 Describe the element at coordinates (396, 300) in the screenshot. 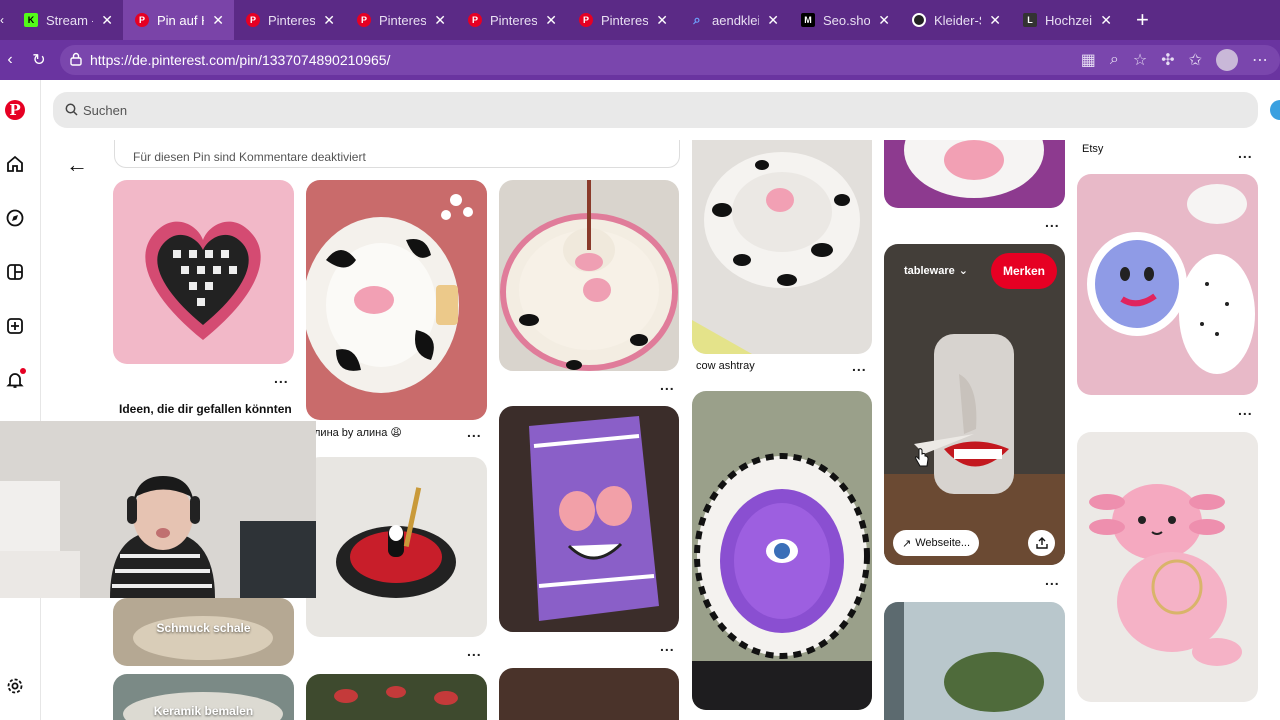

I see `pin-cow-ashtray-plate` at that location.